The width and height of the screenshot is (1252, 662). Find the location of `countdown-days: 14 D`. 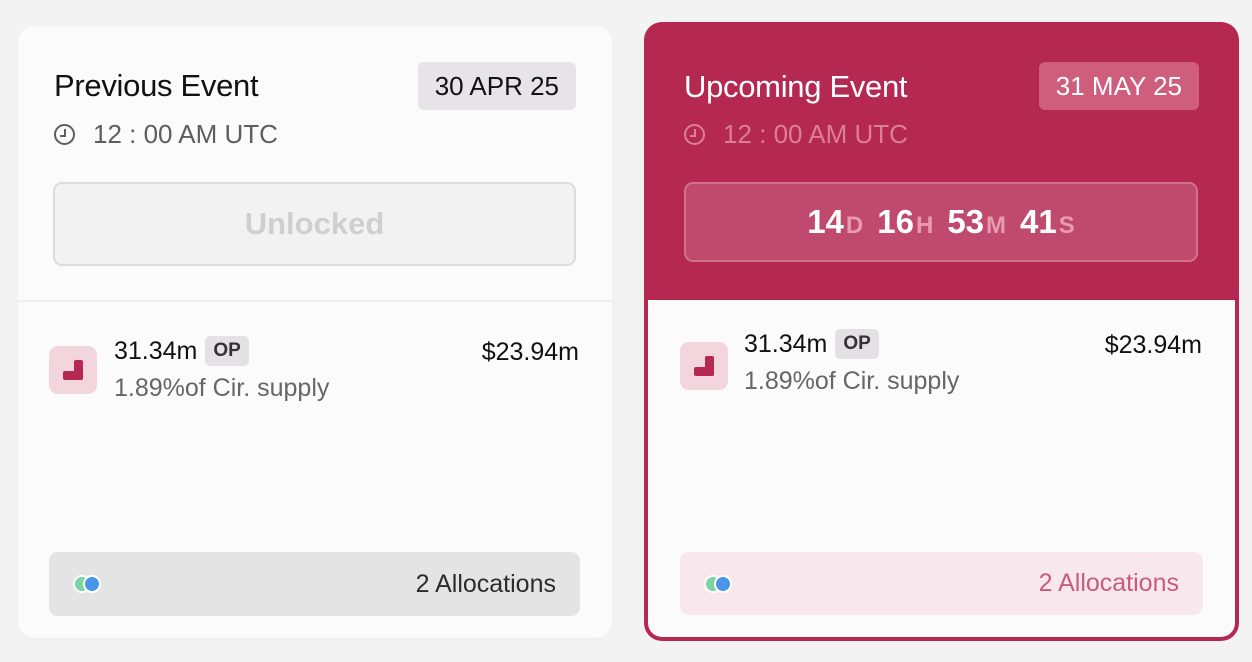

countdown-days: 14 D is located at coordinates (835, 221).